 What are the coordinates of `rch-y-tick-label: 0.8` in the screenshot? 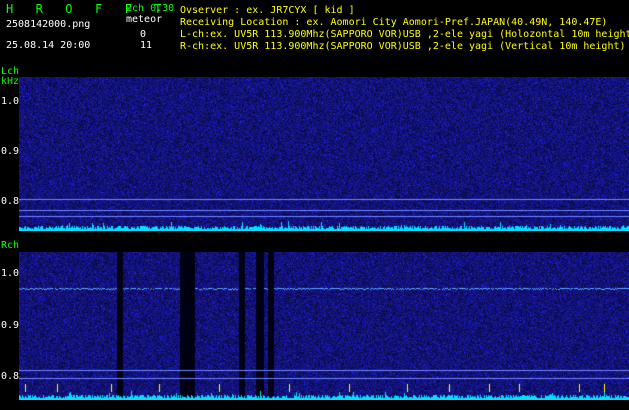 It's located at (10, 376).